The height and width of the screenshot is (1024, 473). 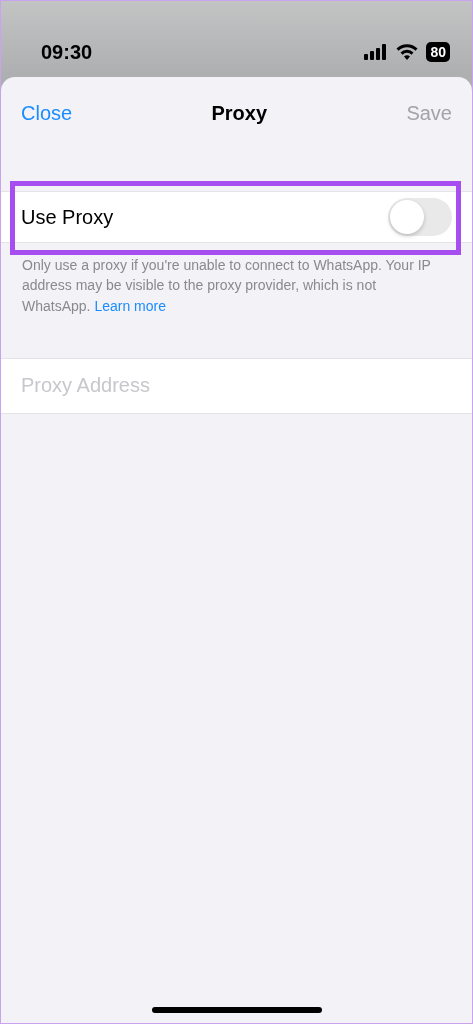 I want to click on toggle-switch, so click(x=420, y=217).